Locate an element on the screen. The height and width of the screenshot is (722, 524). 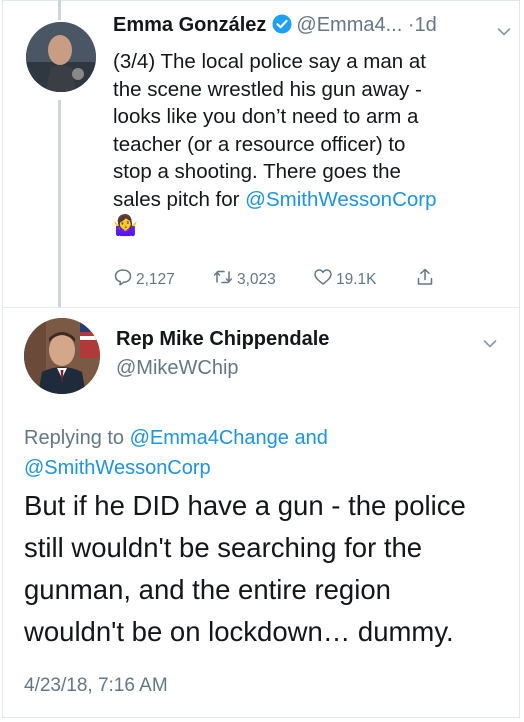
replying-and: and is located at coordinates (308, 438).